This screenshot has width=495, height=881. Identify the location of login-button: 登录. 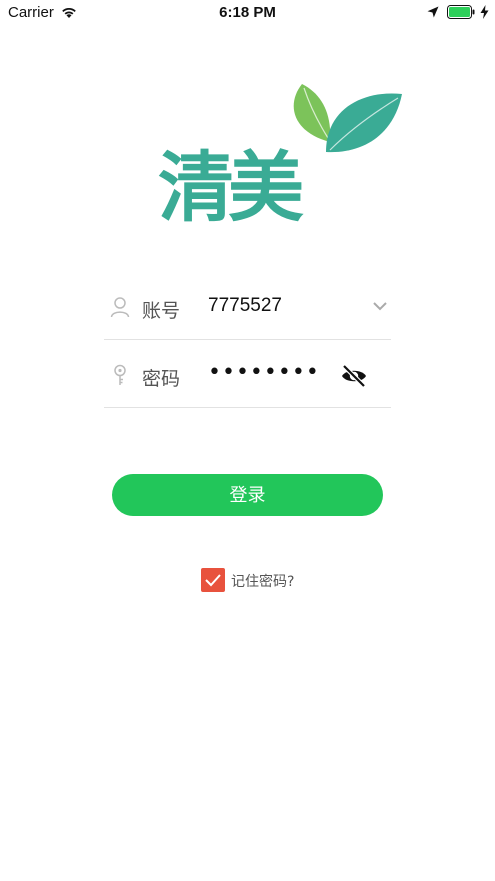
(247, 495).